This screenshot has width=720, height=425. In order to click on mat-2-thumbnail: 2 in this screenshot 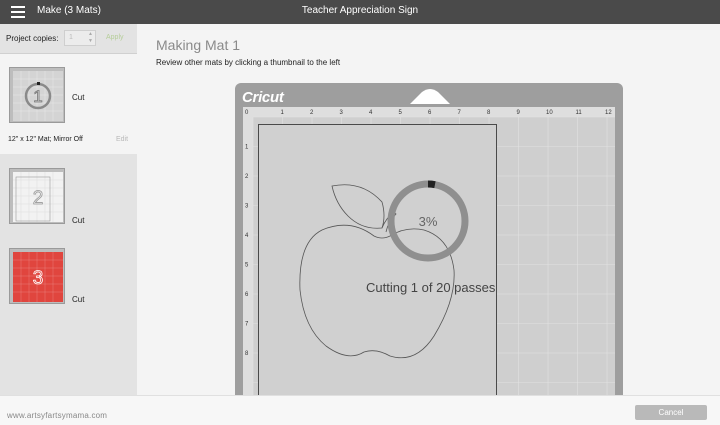, I will do `click(37, 196)`.